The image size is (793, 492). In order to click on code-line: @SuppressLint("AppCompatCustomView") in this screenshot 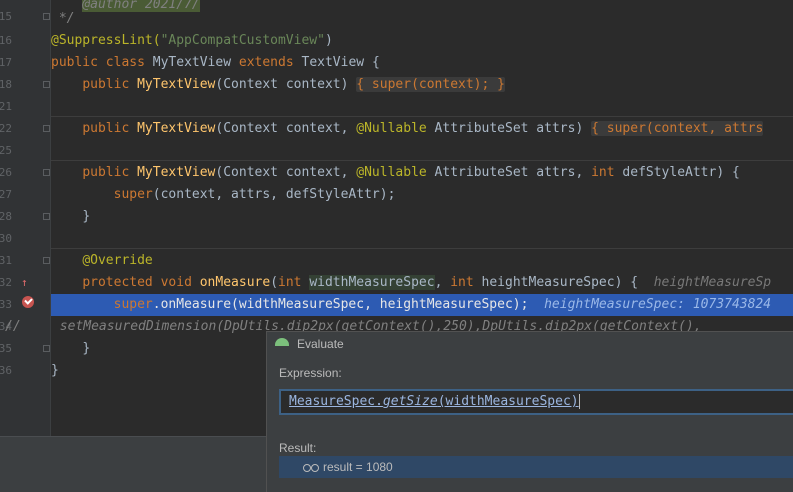, I will do `click(192, 40)`.